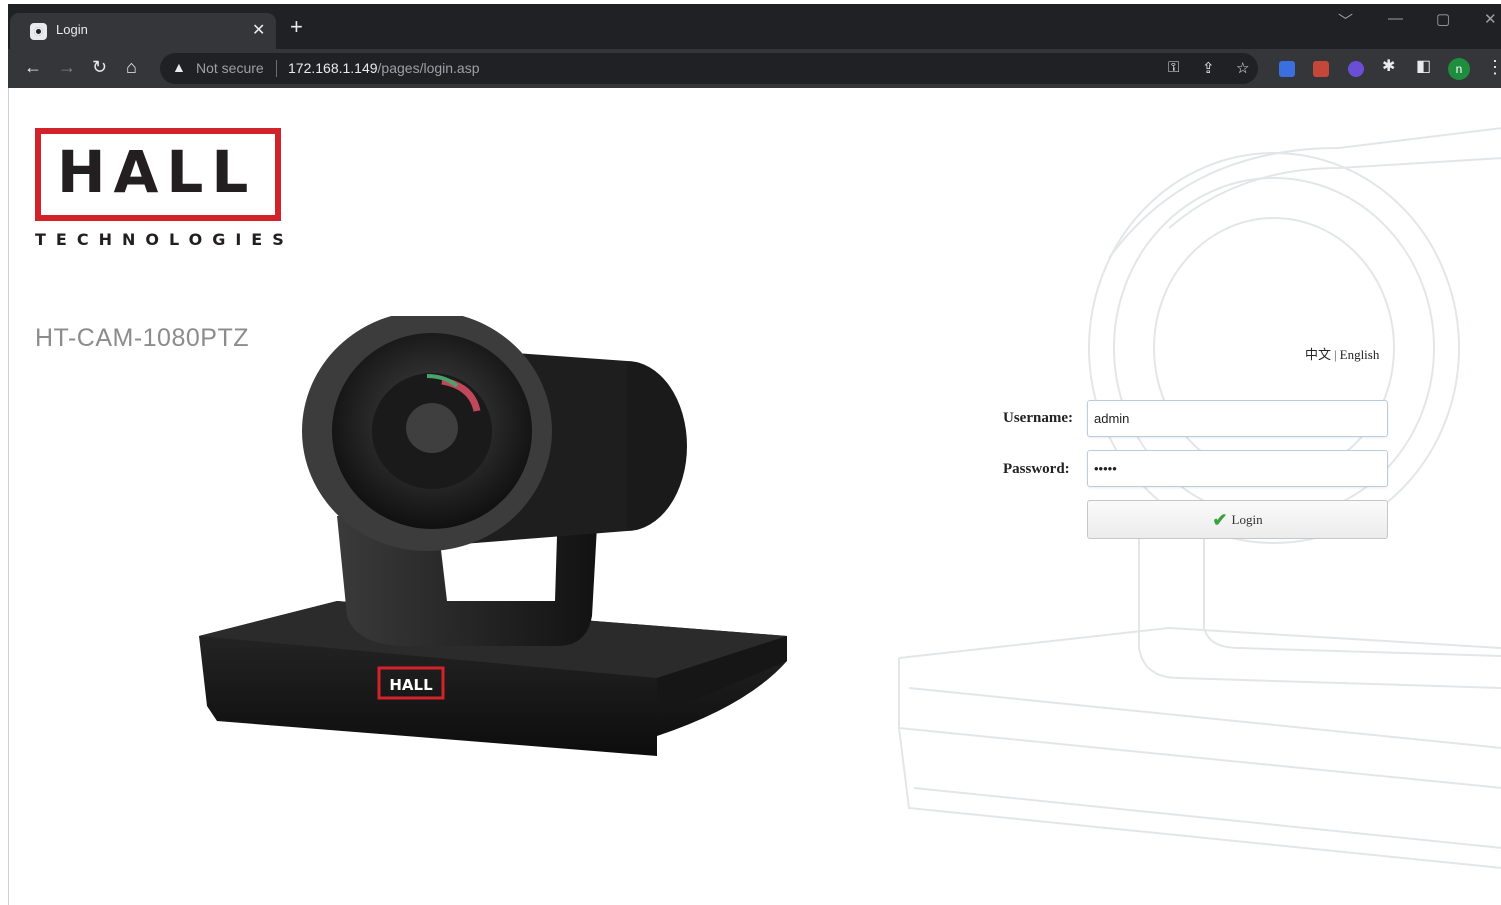 The width and height of the screenshot is (1501, 905). I want to click on camera-favicon-icon, so click(38, 31).